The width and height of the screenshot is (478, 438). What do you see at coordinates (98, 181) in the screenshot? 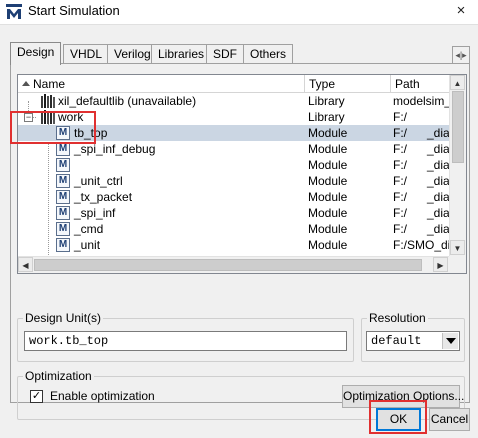
I see `tree-row-name: _unit_ctrl` at bounding box center [98, 181].